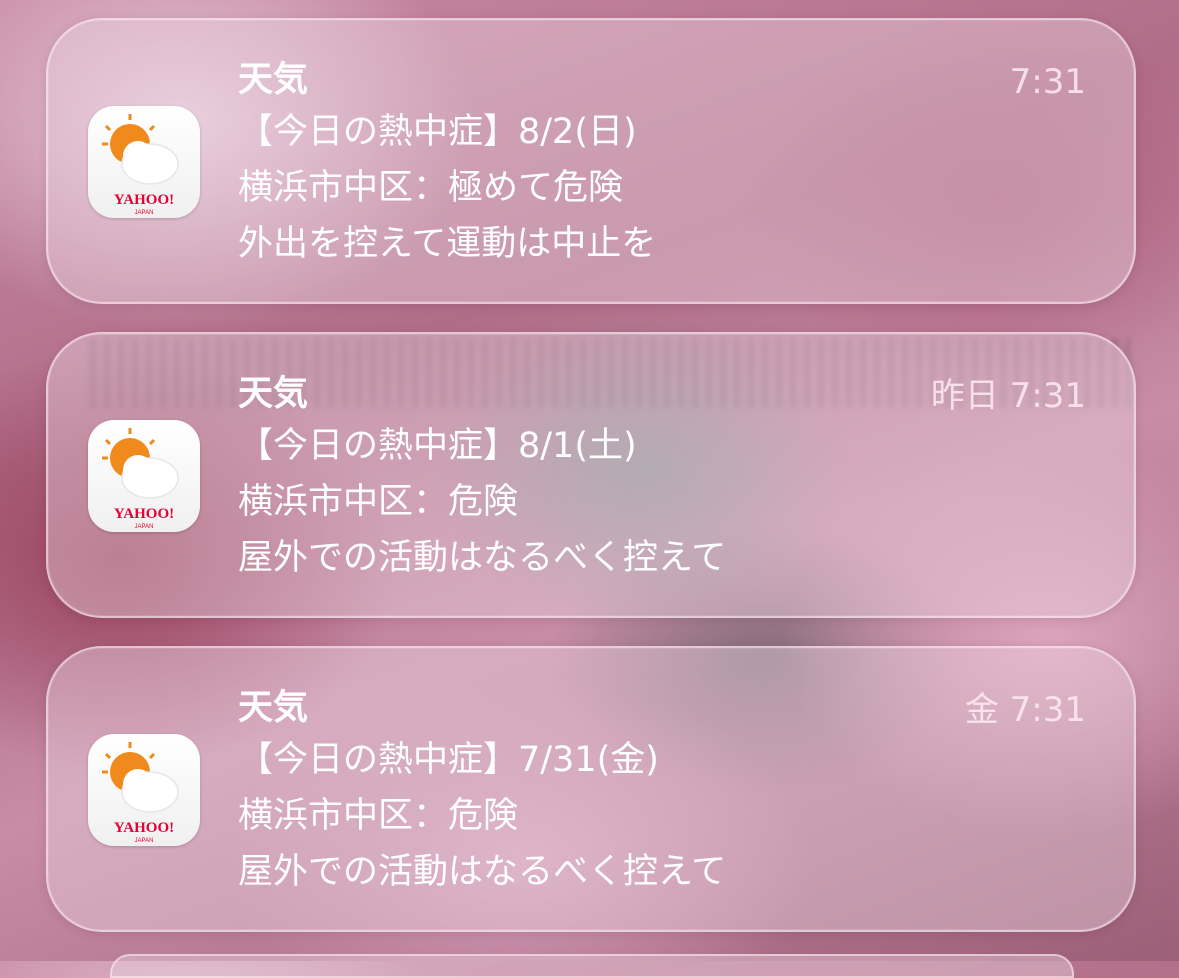 The image size is (1179, 978). I want to click on notification-body-line: 外出を控えて運動は中止を, so click(447, 244).